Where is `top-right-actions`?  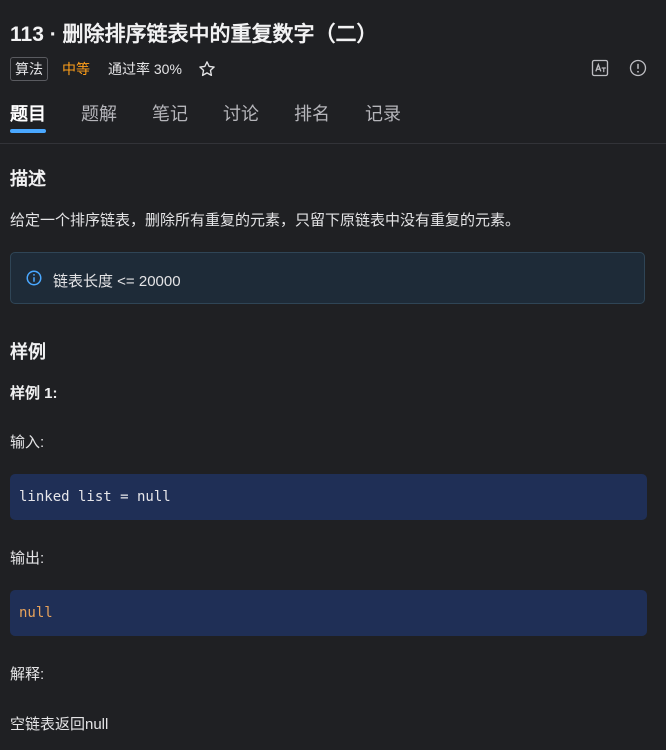 top-right-actions is located at coordinates (619, 68).